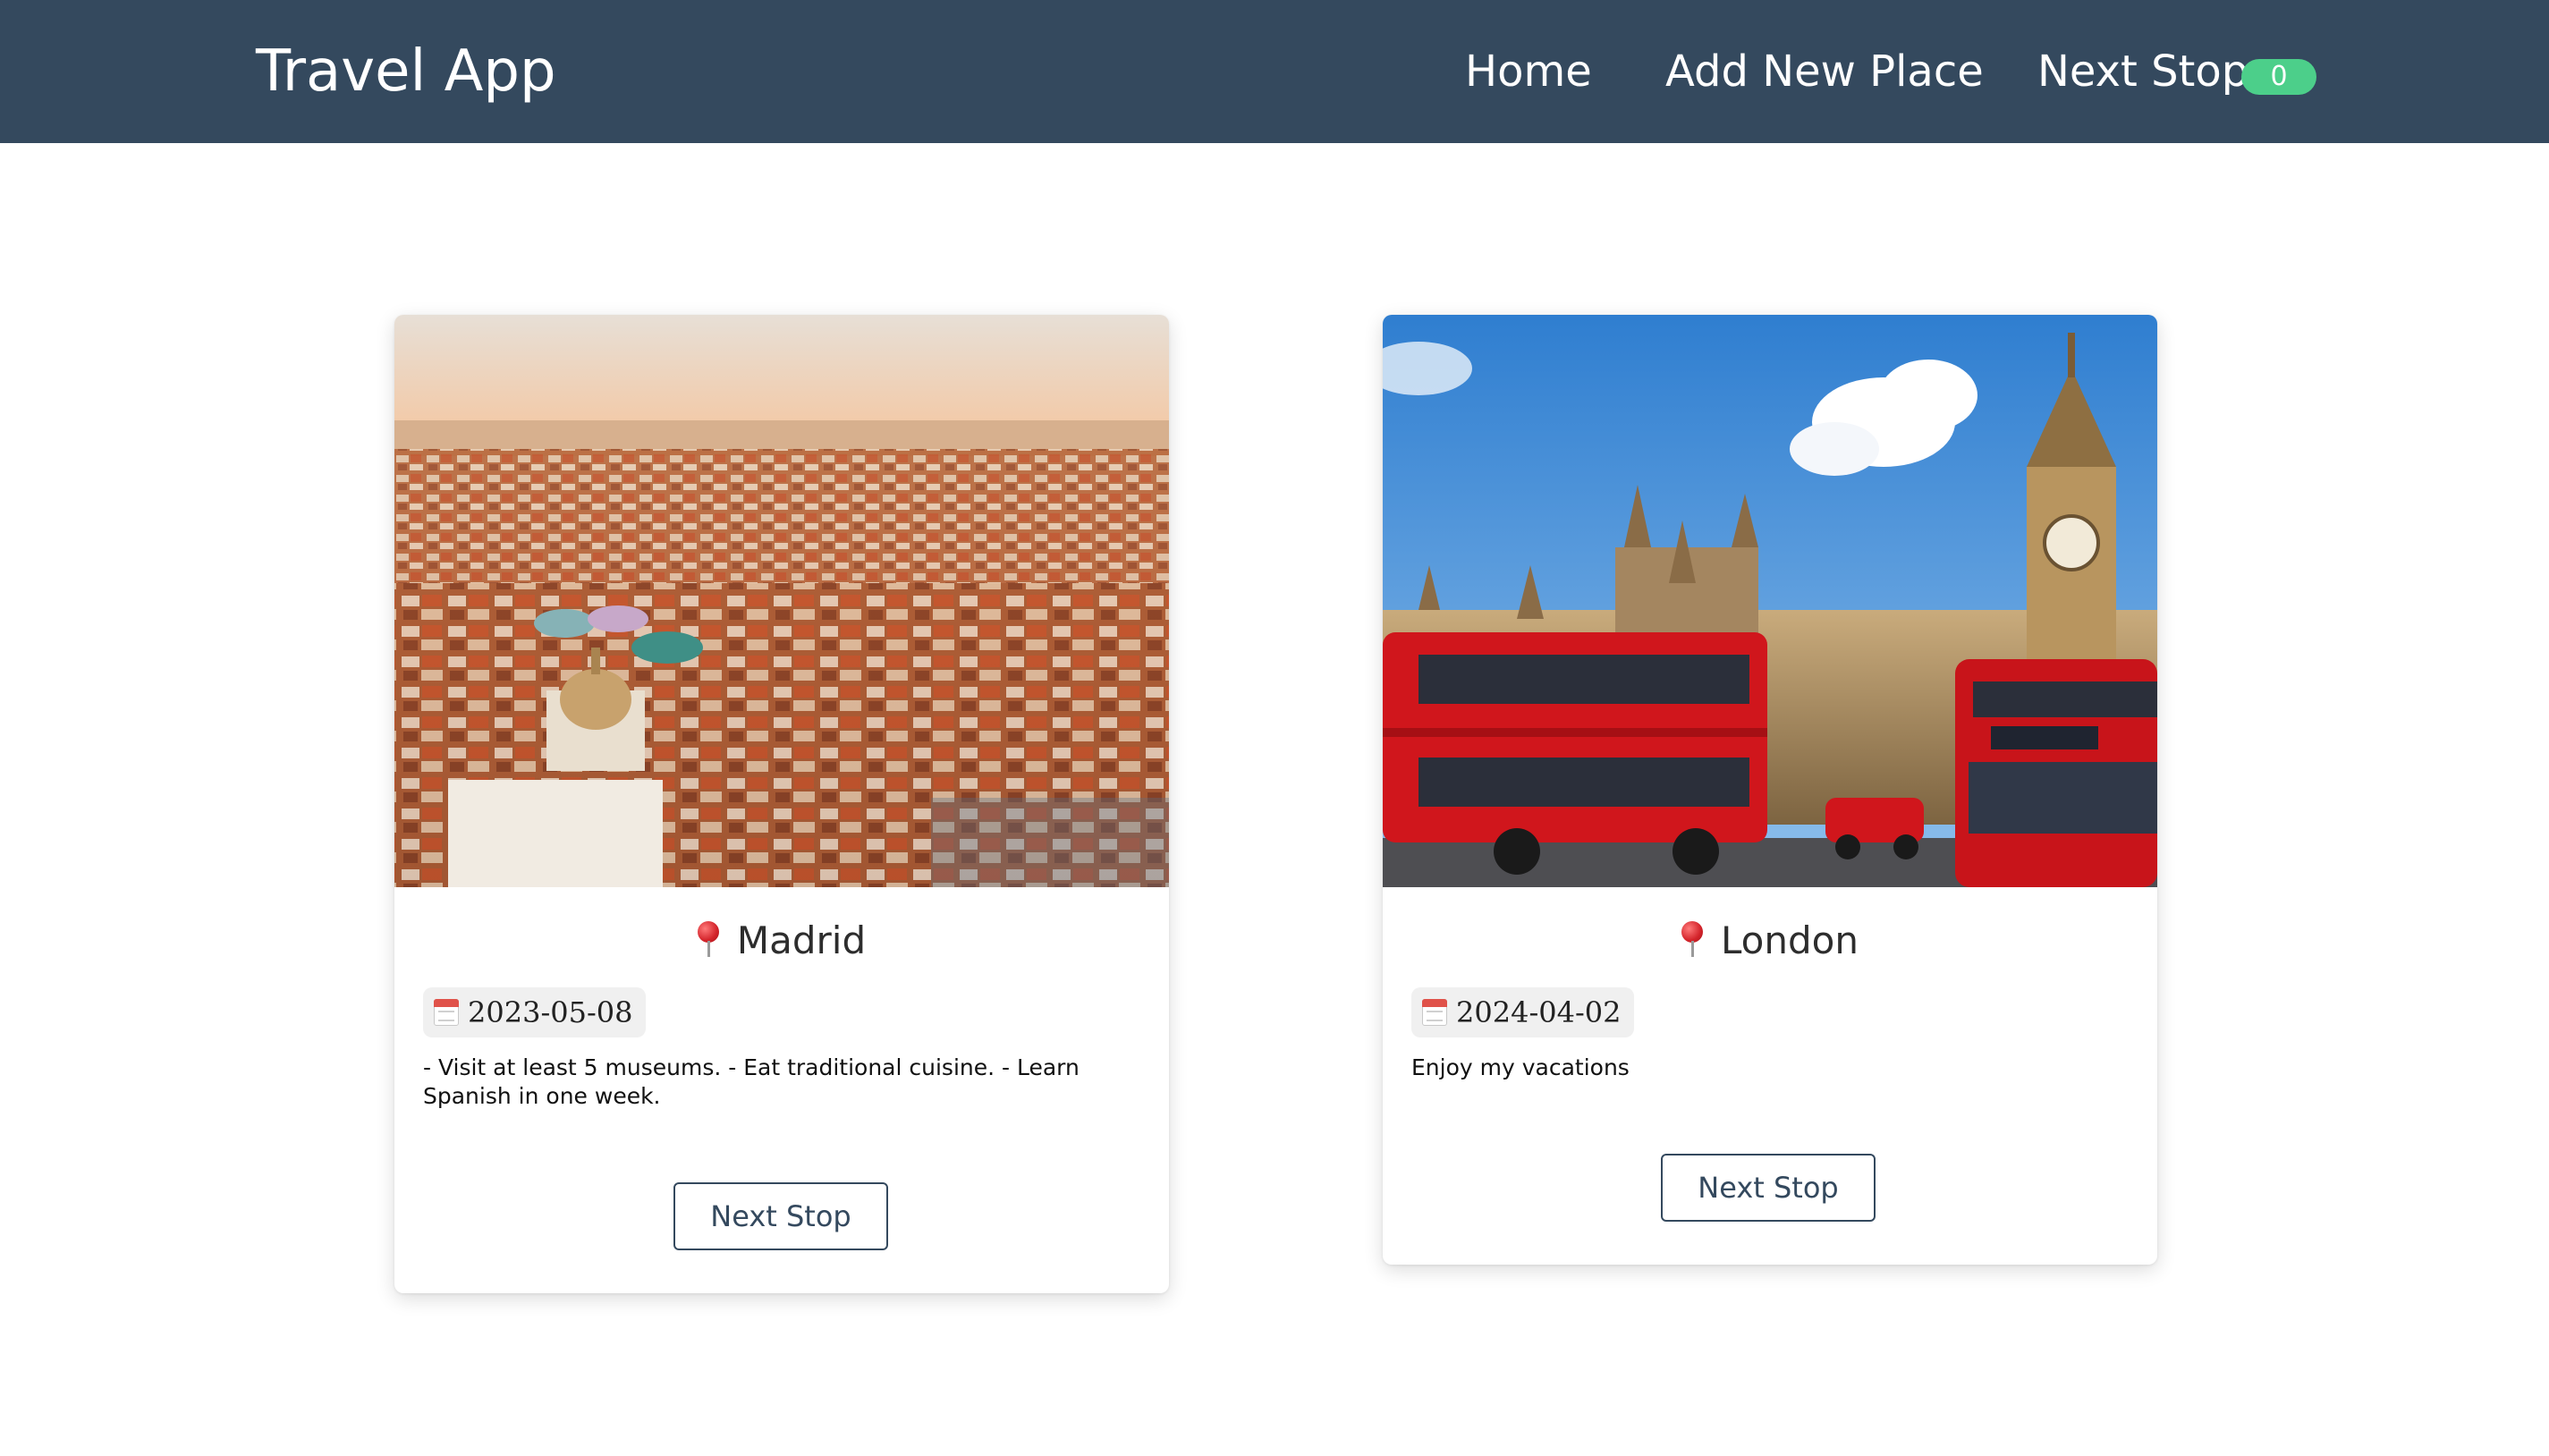 The height and width of the screenshot is (1456, 2549). I want to click on london-photo, so click(1770, 601).